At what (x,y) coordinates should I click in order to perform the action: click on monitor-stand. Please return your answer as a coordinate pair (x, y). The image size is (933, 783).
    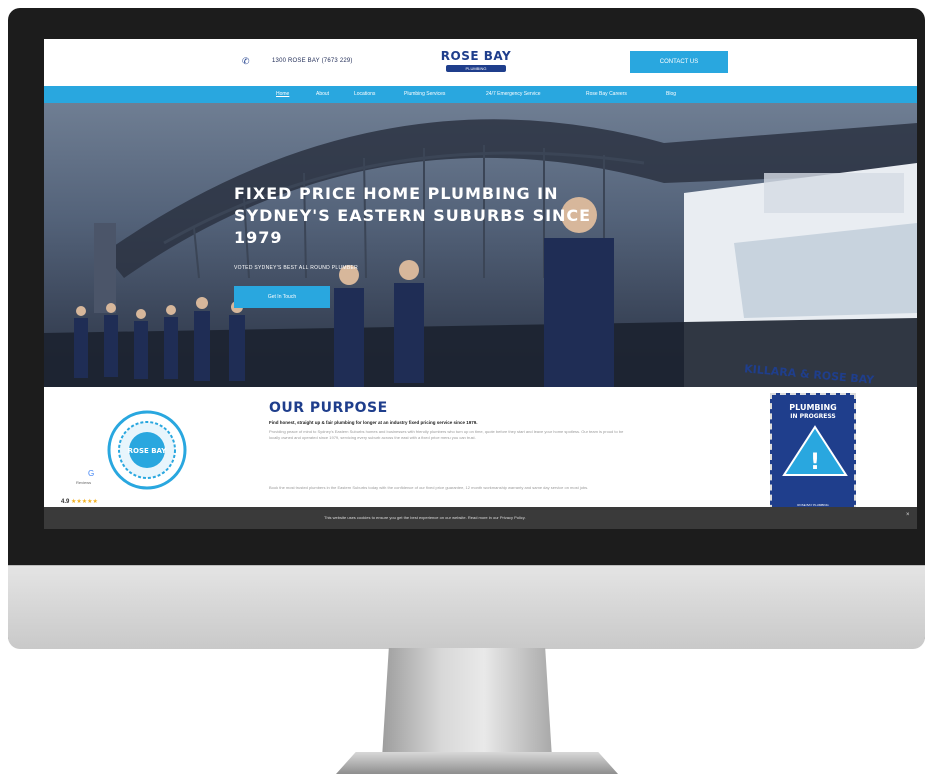
    Looking at the image, I should click on (467, 703).